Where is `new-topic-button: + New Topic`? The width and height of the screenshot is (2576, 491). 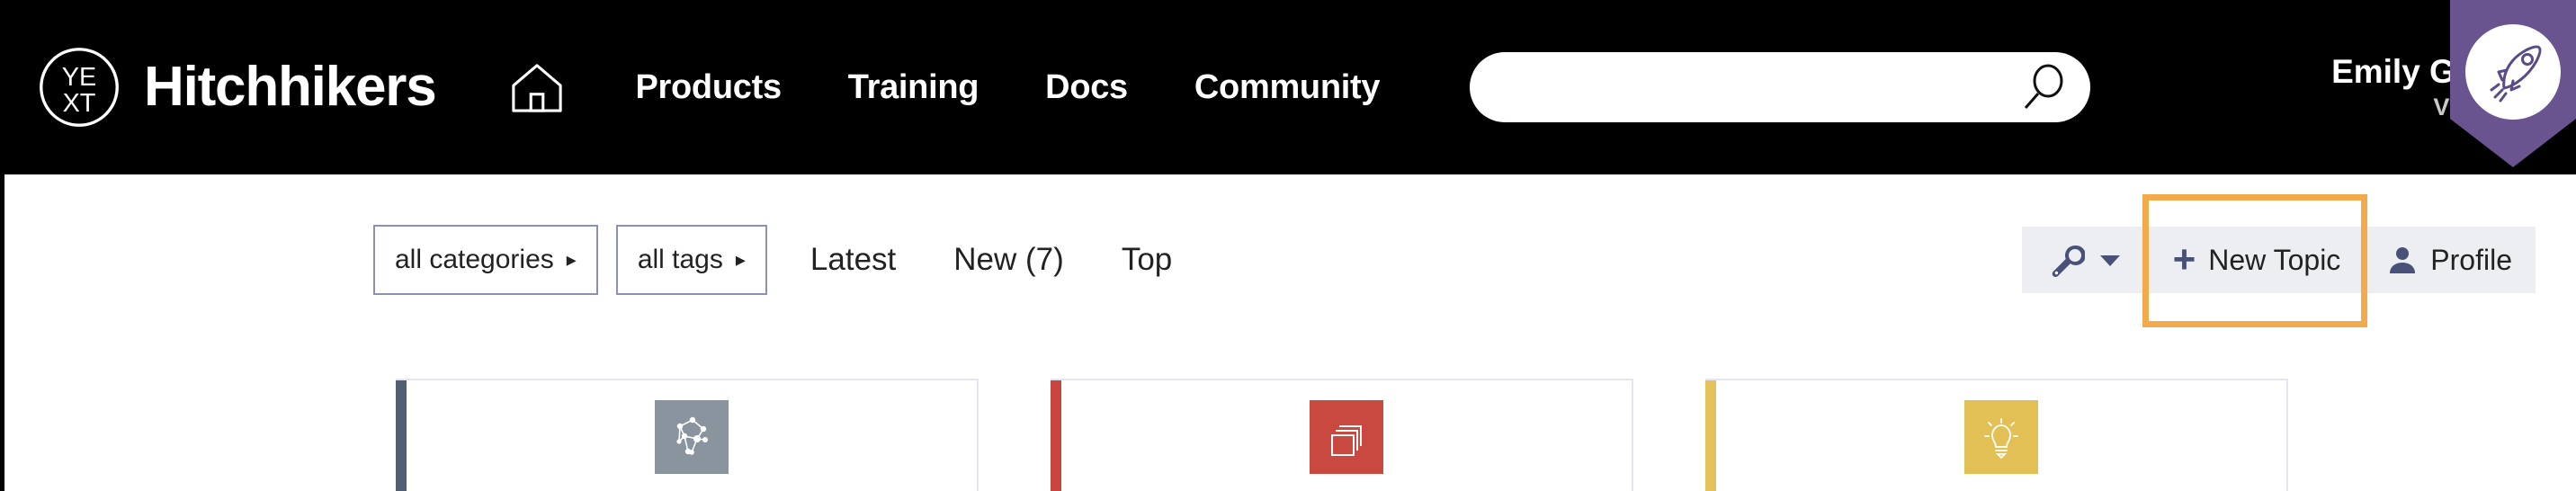 new-topic-button: + New Topic is located at coordinates (2257, 260).